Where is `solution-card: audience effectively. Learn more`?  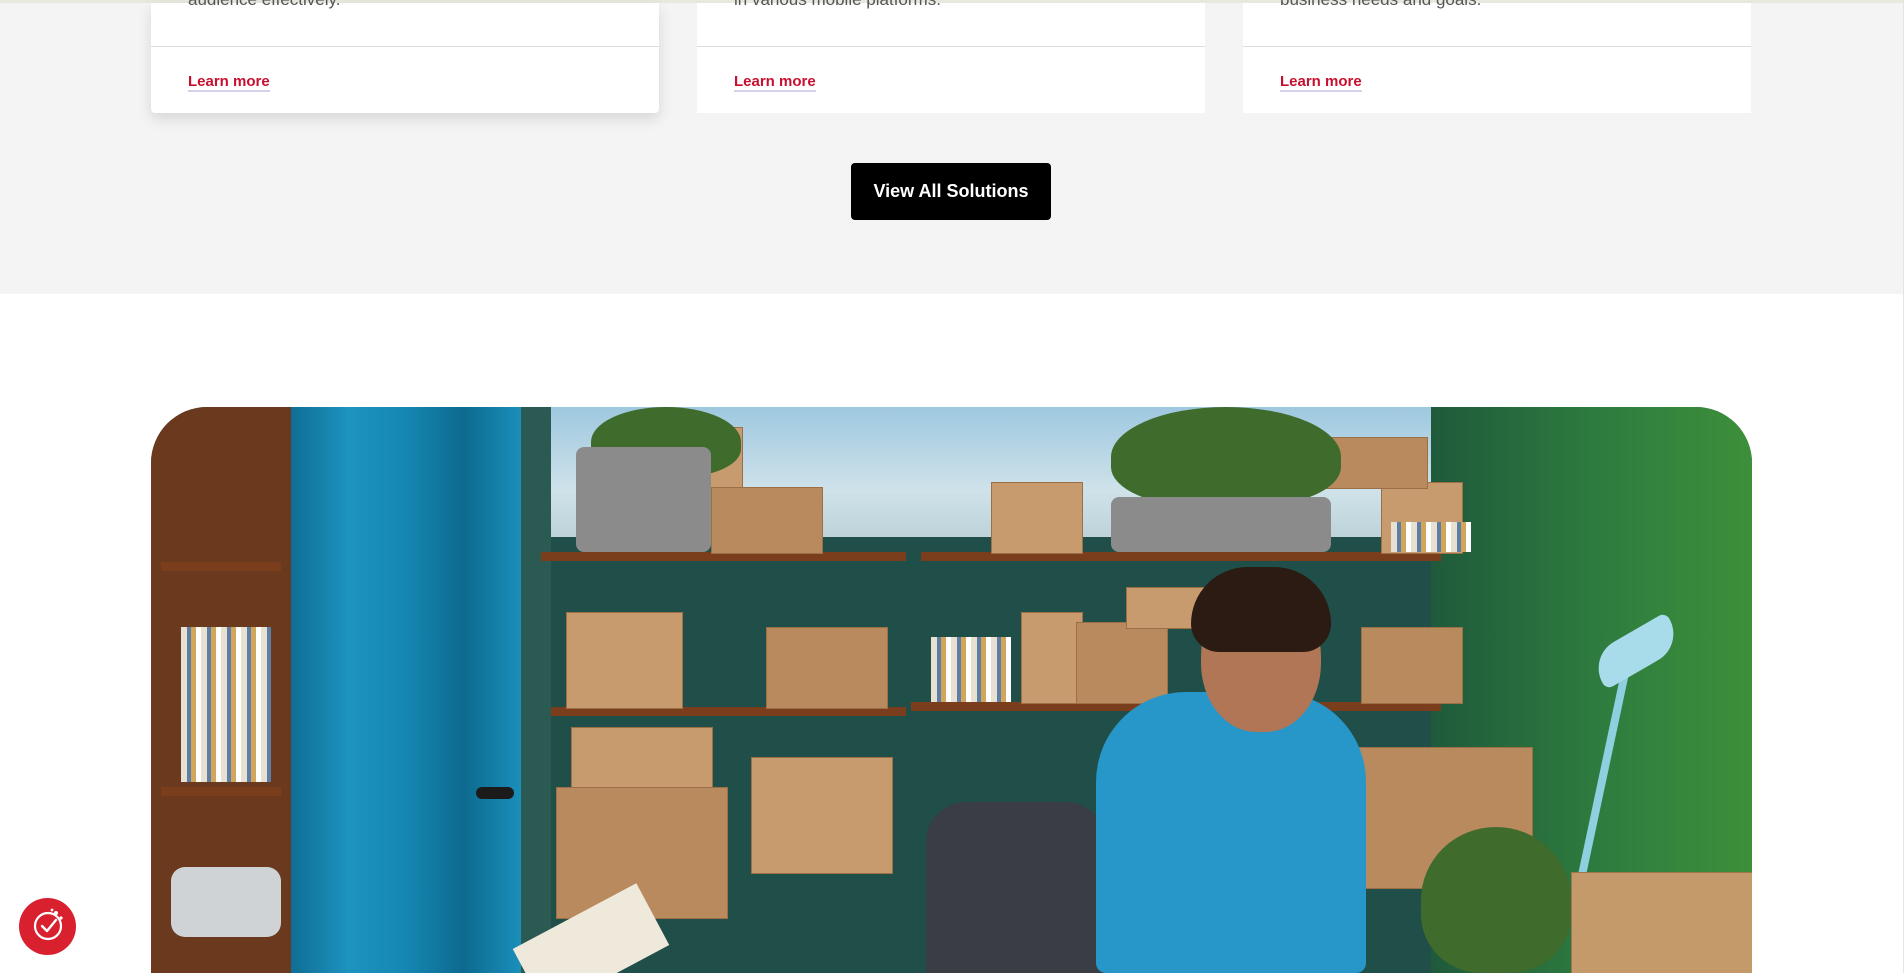
solution-card: audience effectively. Learn more is located at coordinates (405, 56).